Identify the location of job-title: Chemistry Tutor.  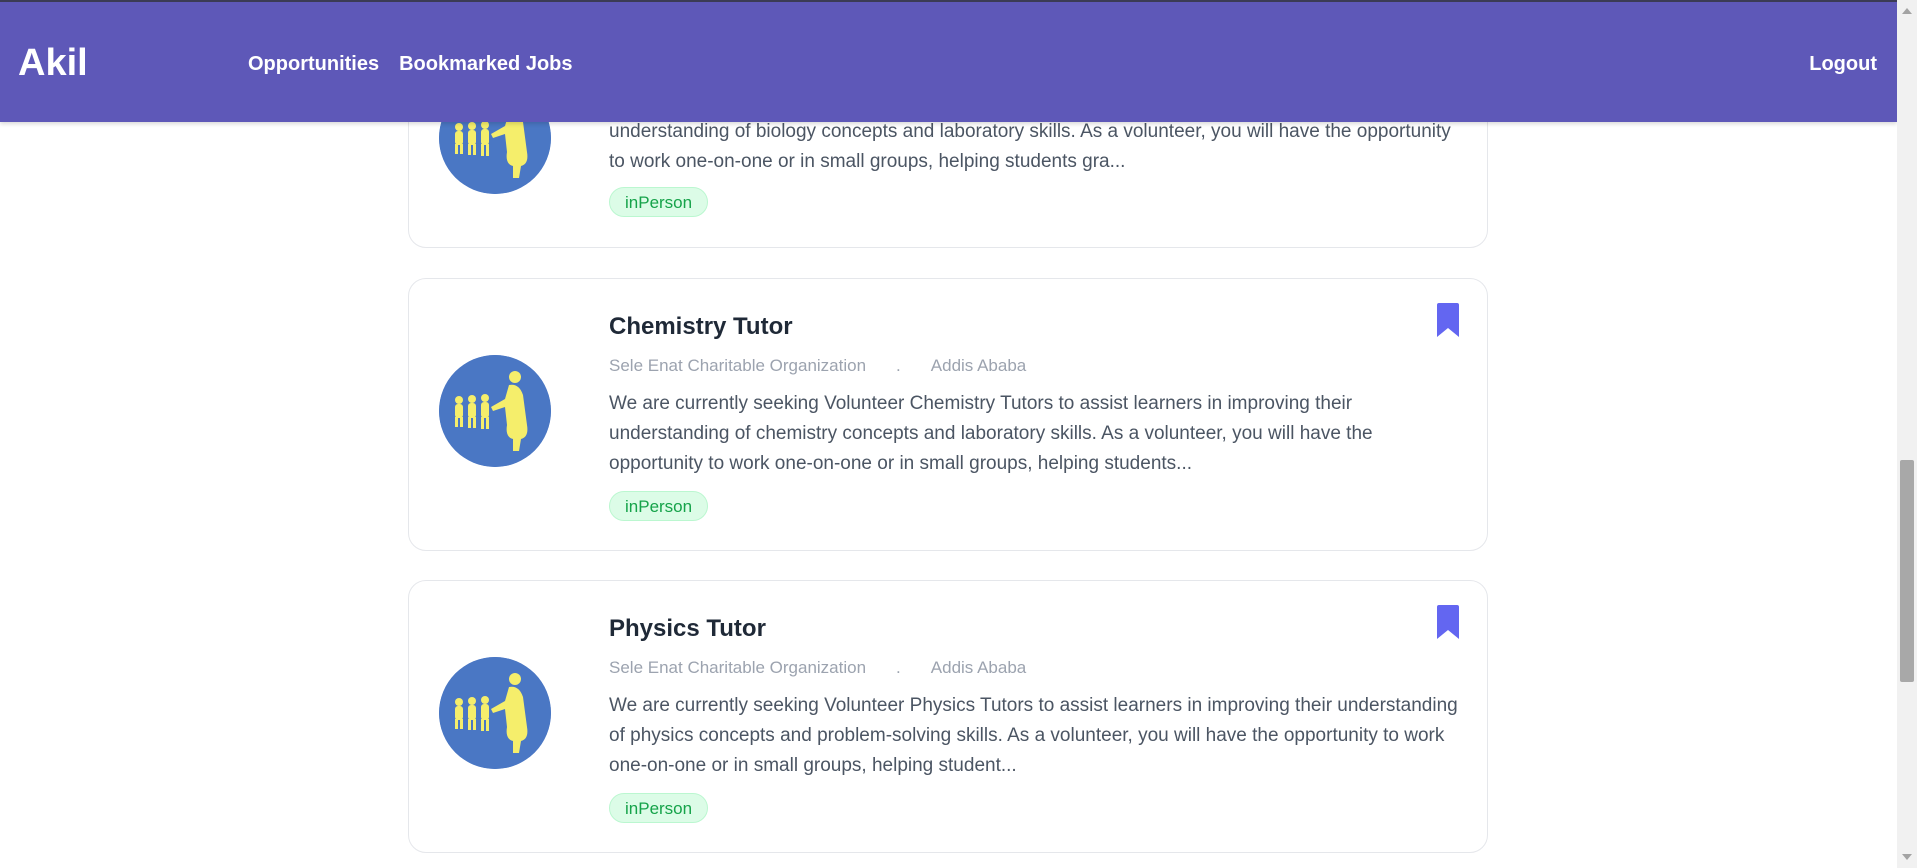
(701, 327).